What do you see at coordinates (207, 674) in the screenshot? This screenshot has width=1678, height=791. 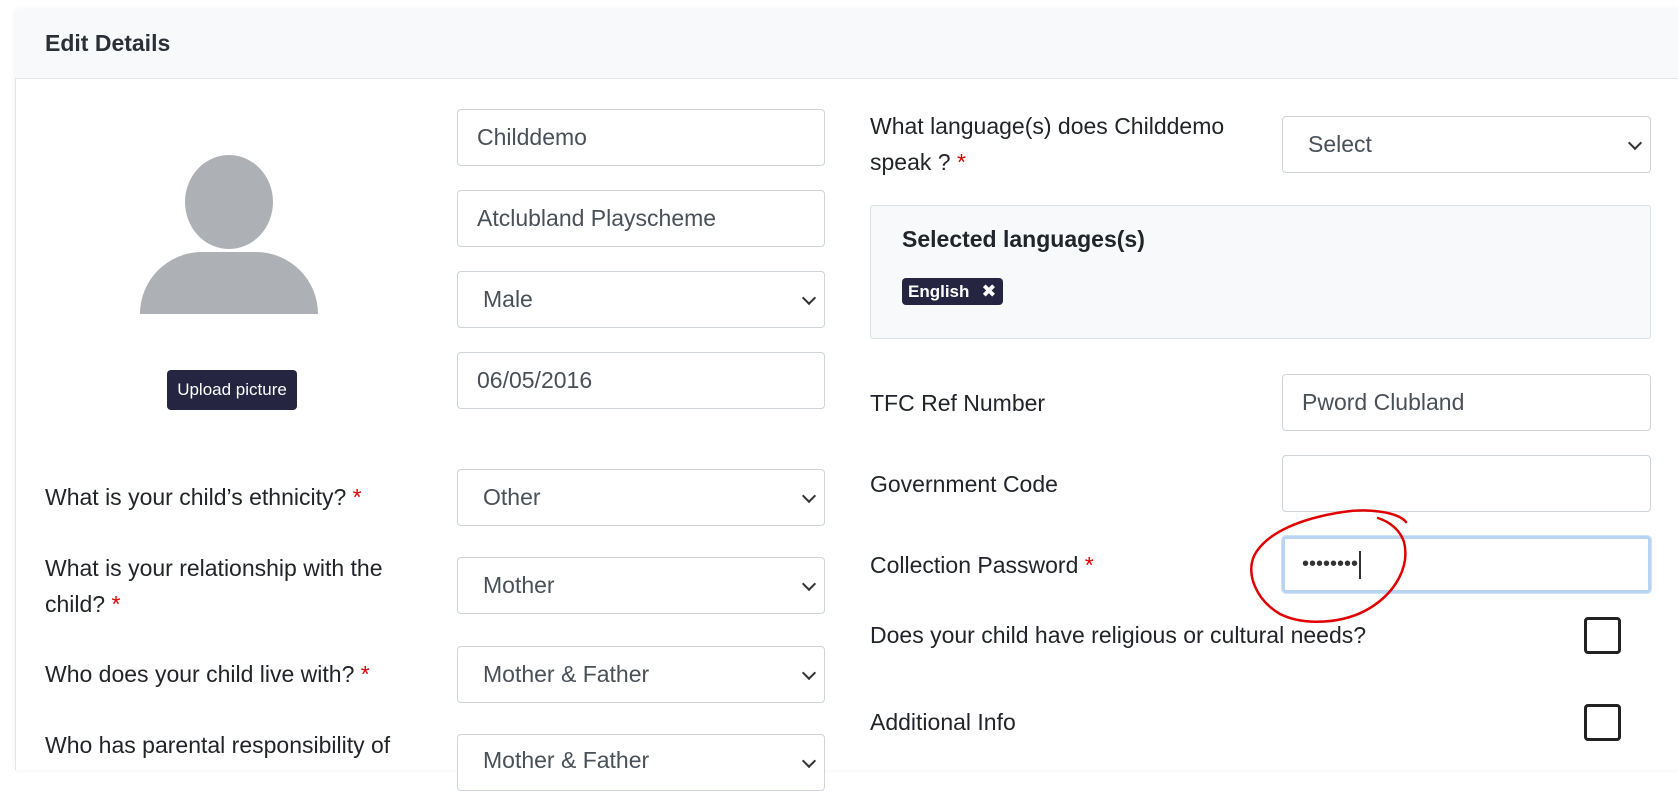 I see `lives-with-label: Who does your child live with? *` at bounding box center [207, 674].